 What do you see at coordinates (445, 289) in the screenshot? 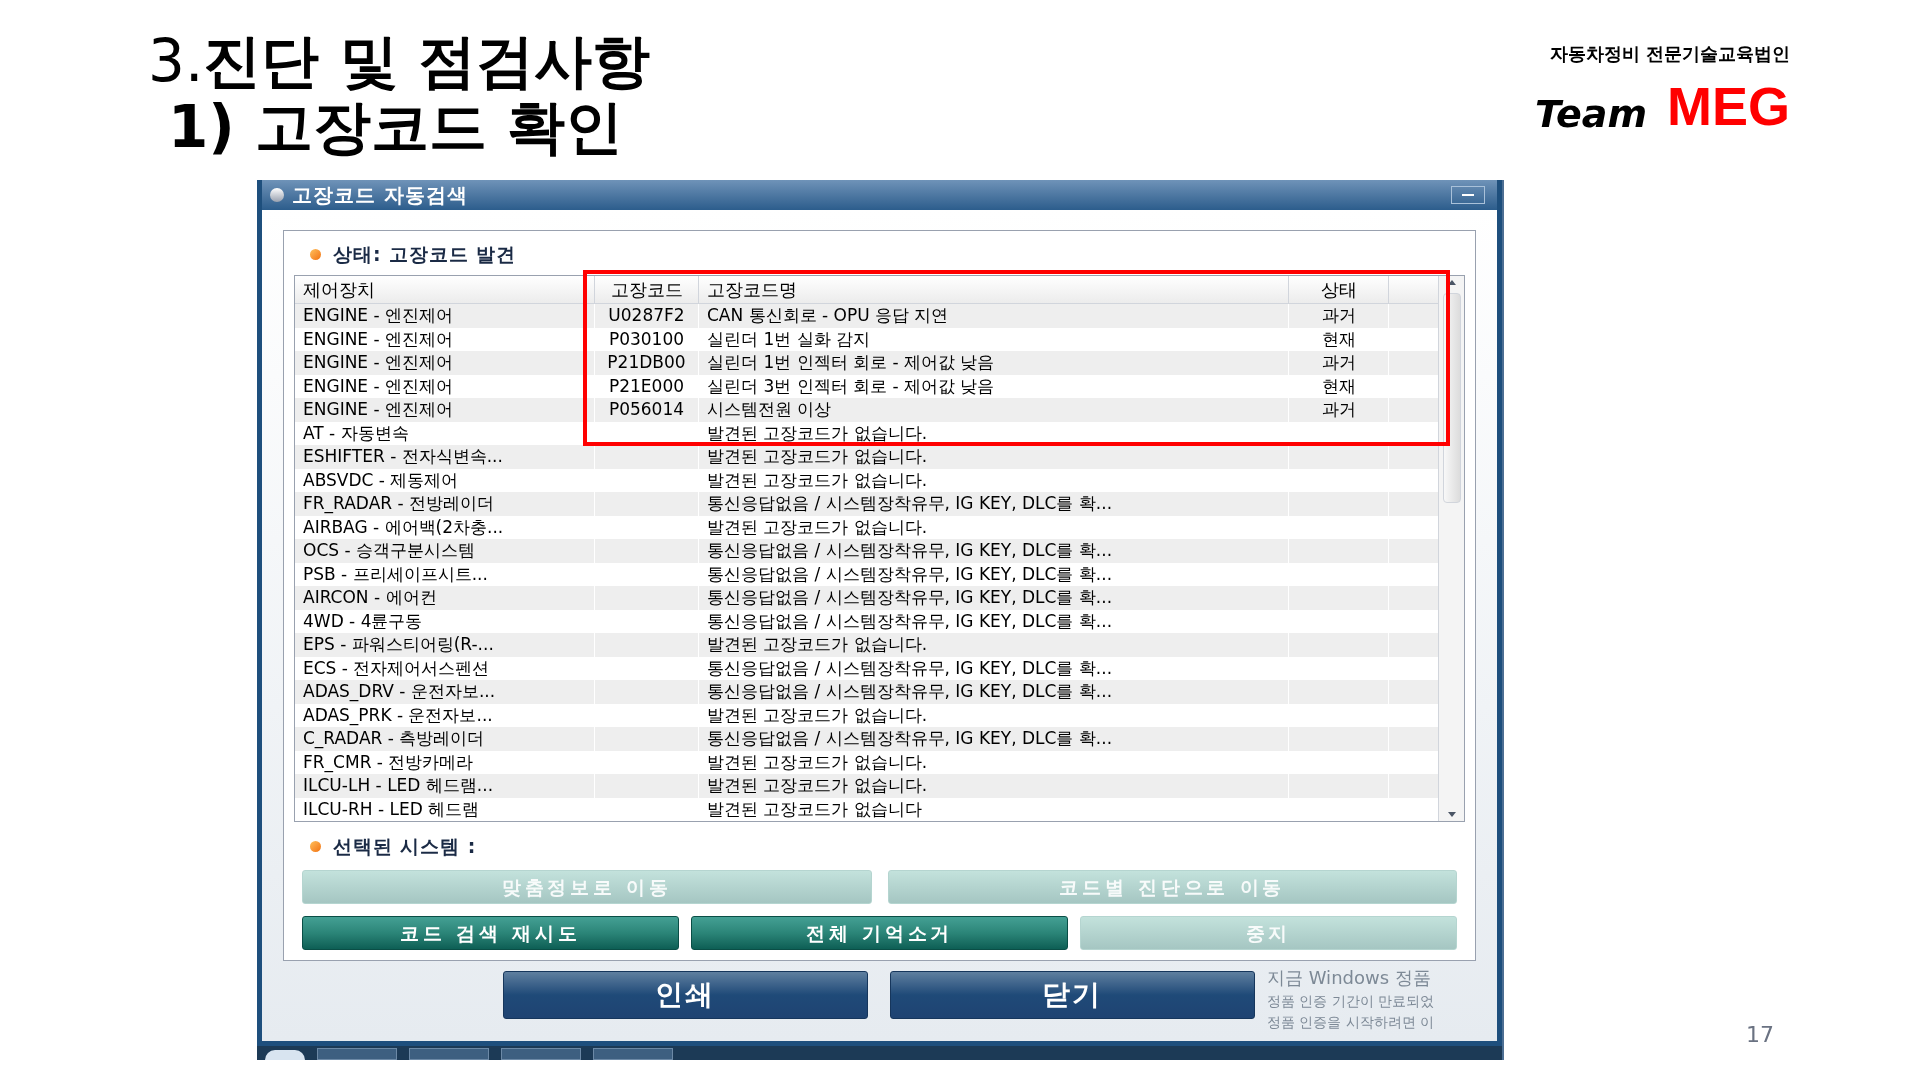
I see `column-header: 제어장치` at bounding box center [445, 289].